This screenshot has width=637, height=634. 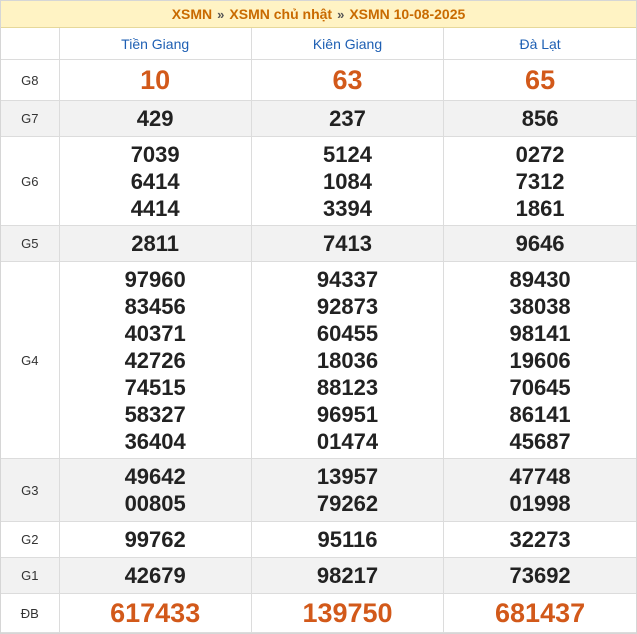 I want to click on prize-number: 6414, so click(x=155, y=181).